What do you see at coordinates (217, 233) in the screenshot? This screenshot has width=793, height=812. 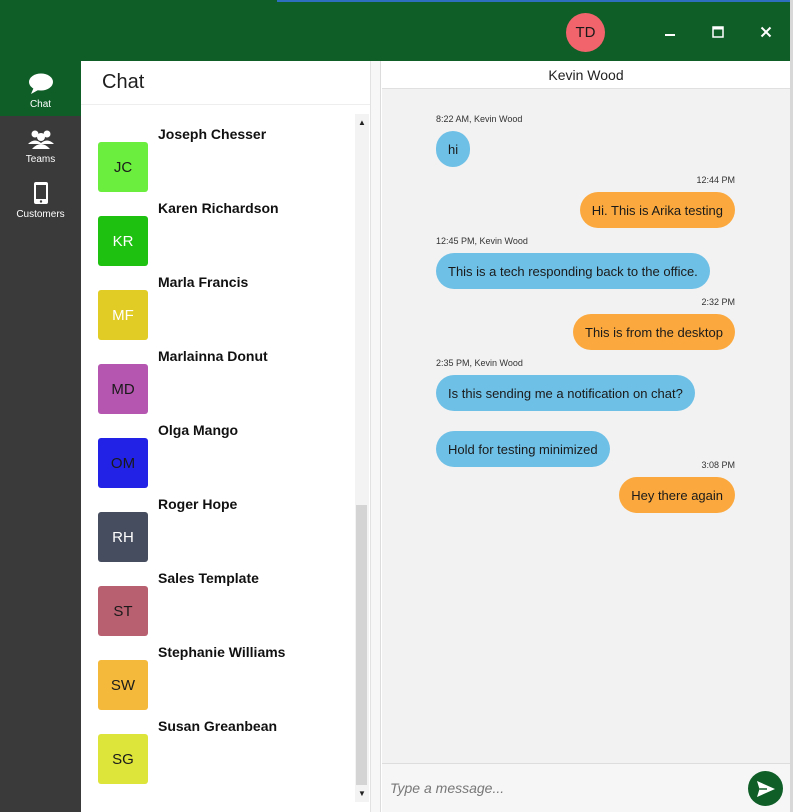 I see `contact-list-item: KR Karen Richardson` at bounding box center [217, 233].